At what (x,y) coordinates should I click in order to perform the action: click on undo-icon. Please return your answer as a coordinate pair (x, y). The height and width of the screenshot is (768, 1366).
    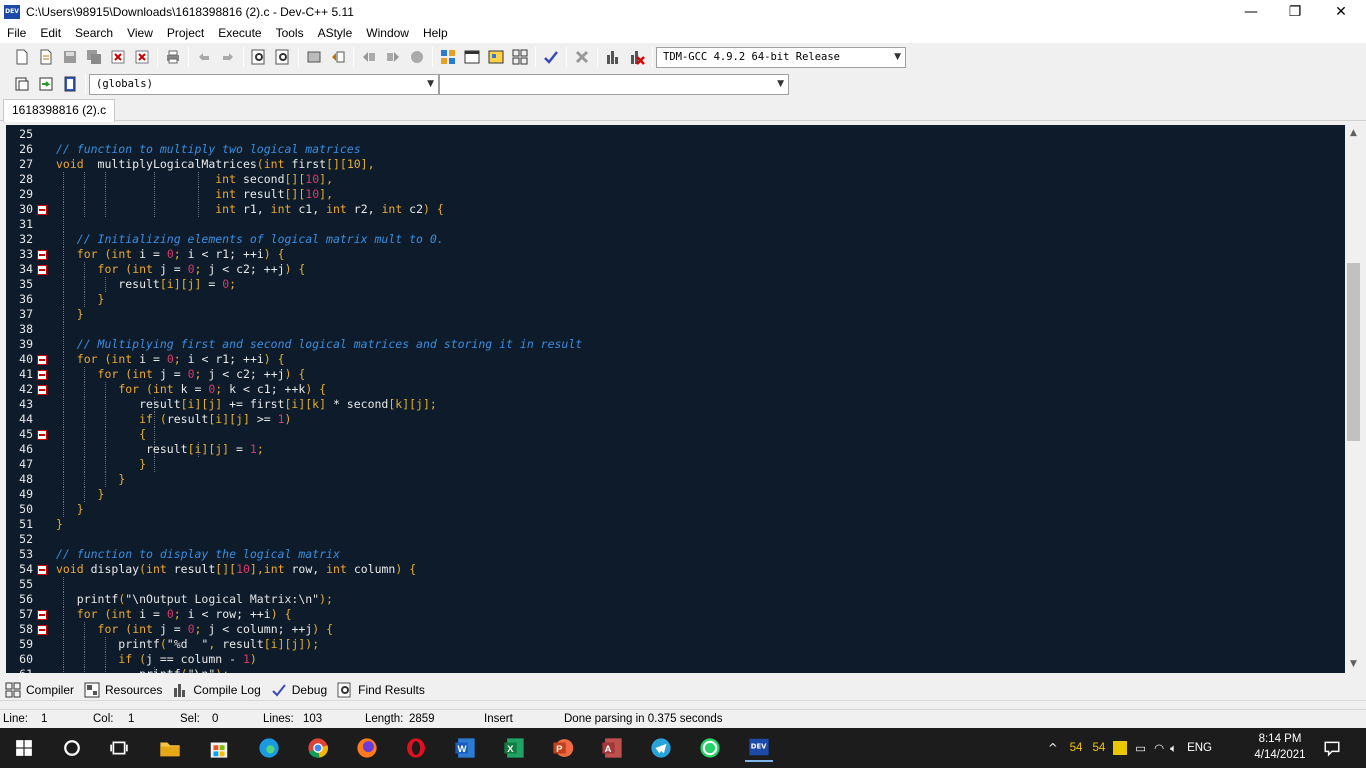
    Looking at the image, I should click on (204, 57).